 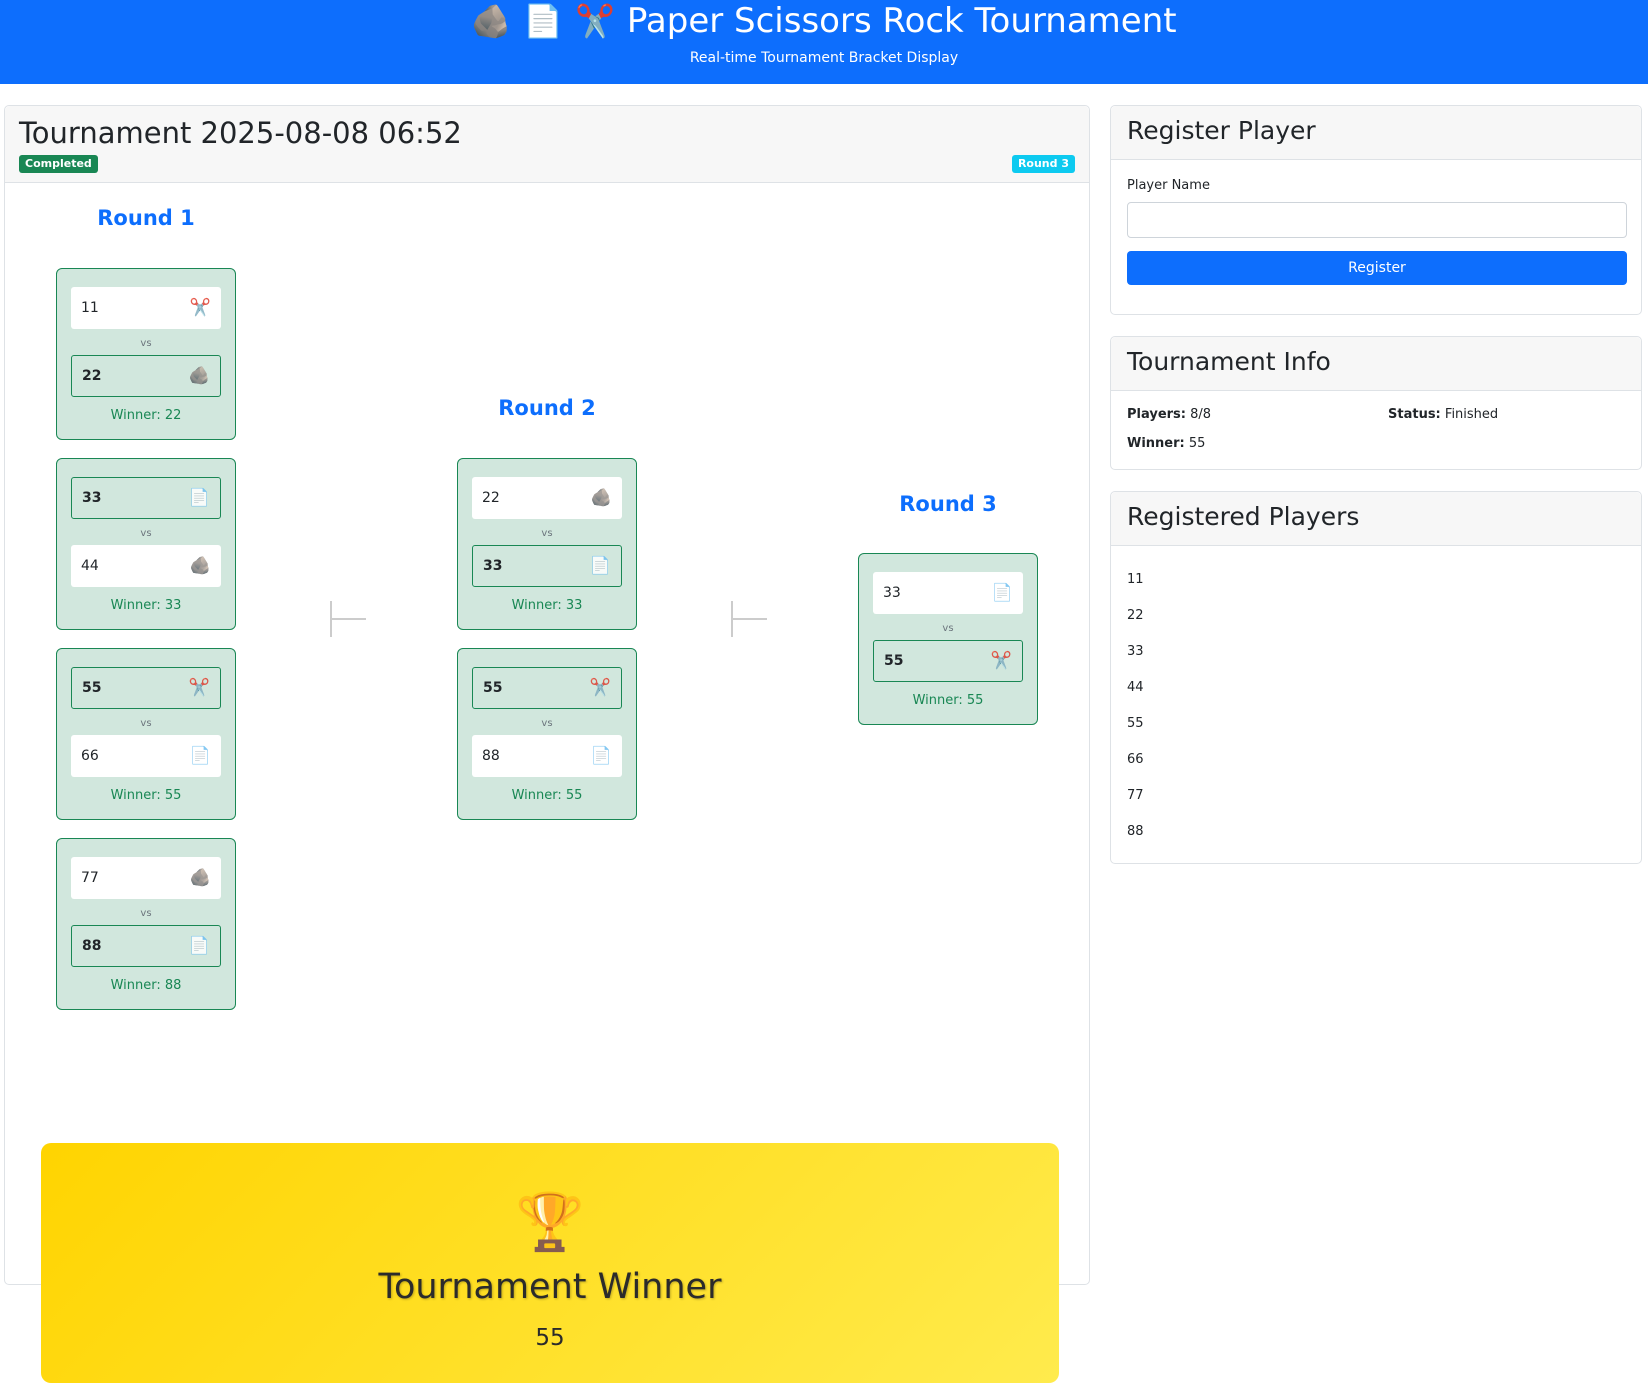 What do you see at coordinates (1135, 759) in the screenshot?
I see `list-item: 66` at bounding box center [1135, 759].